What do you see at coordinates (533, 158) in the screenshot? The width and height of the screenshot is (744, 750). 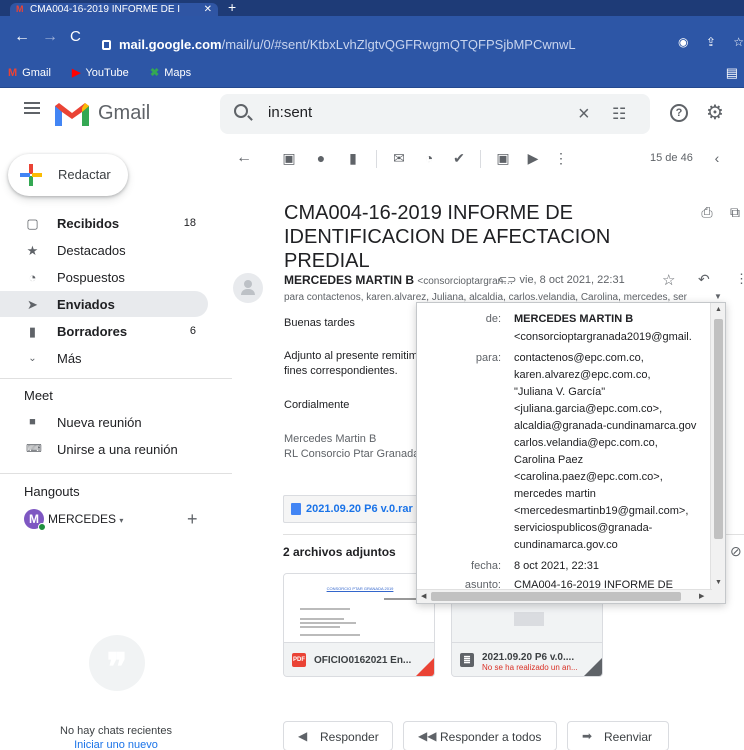 I see `label-icon: ▶` at bounding box center [533, 158].